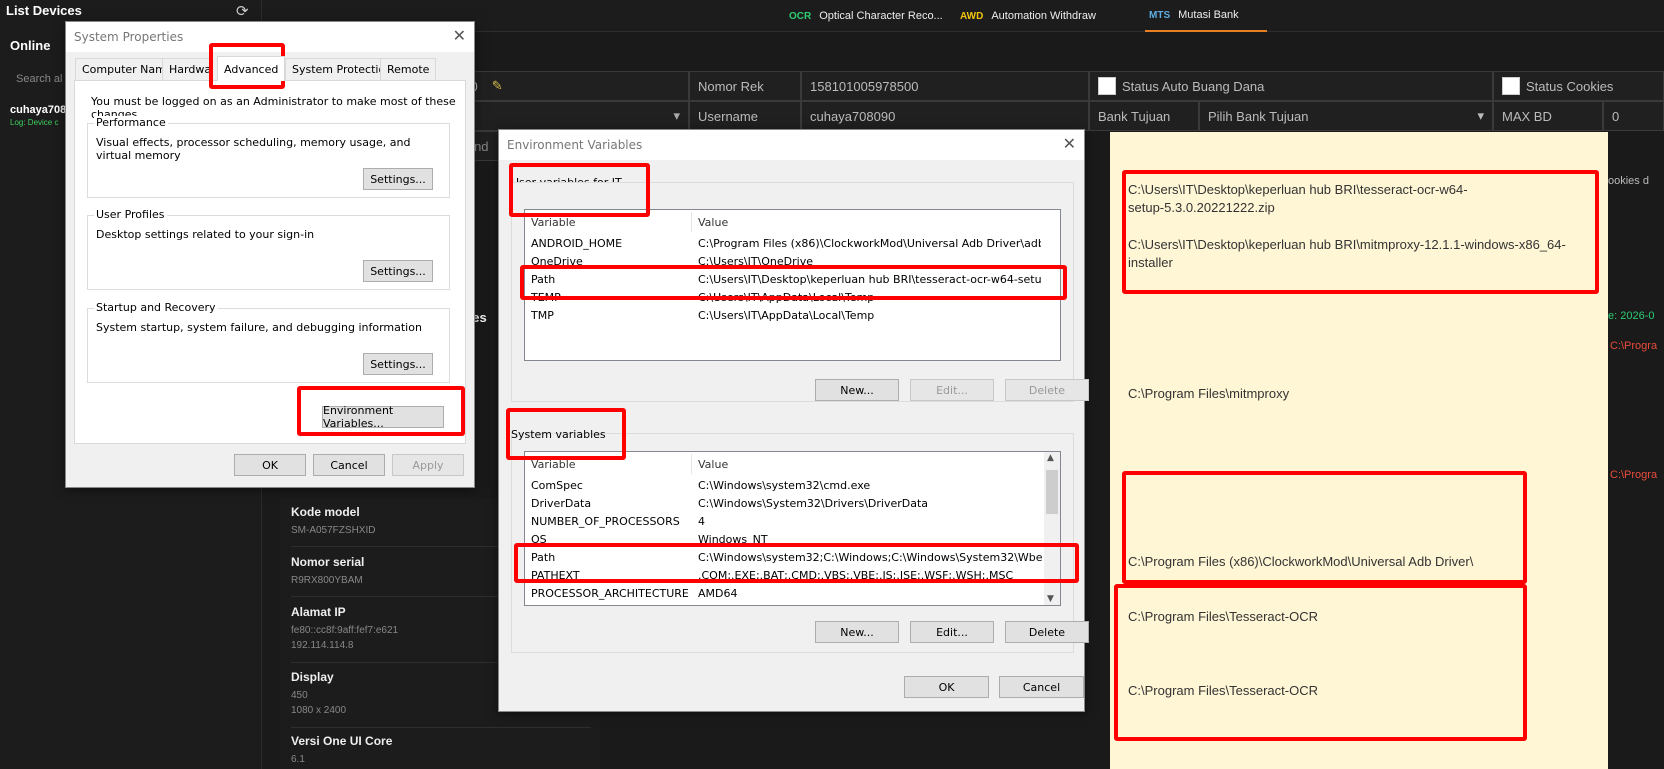 The height and width of the screenshot is (769, 1664). Describe the element at coordinates (156, 307) in the screenshot. I see `startup-title: Startup and Recovery` at that location.